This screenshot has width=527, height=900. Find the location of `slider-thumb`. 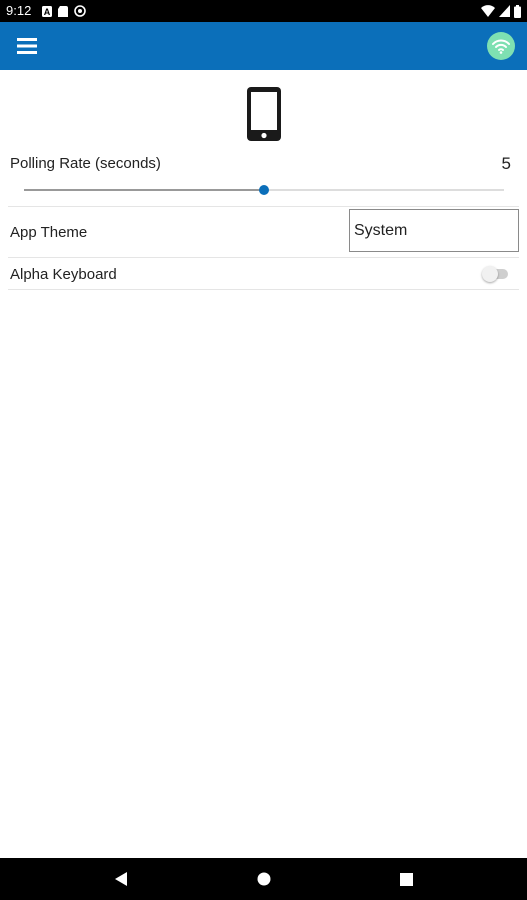

slider-thumb is located at coordinates (264, 190).